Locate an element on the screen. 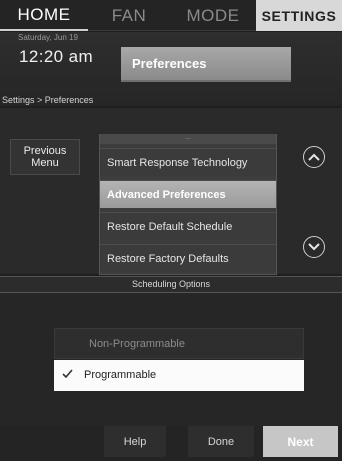 The width and height of the screenshot is (342, 461). done-button: Done is located at coordinates (221, 441).